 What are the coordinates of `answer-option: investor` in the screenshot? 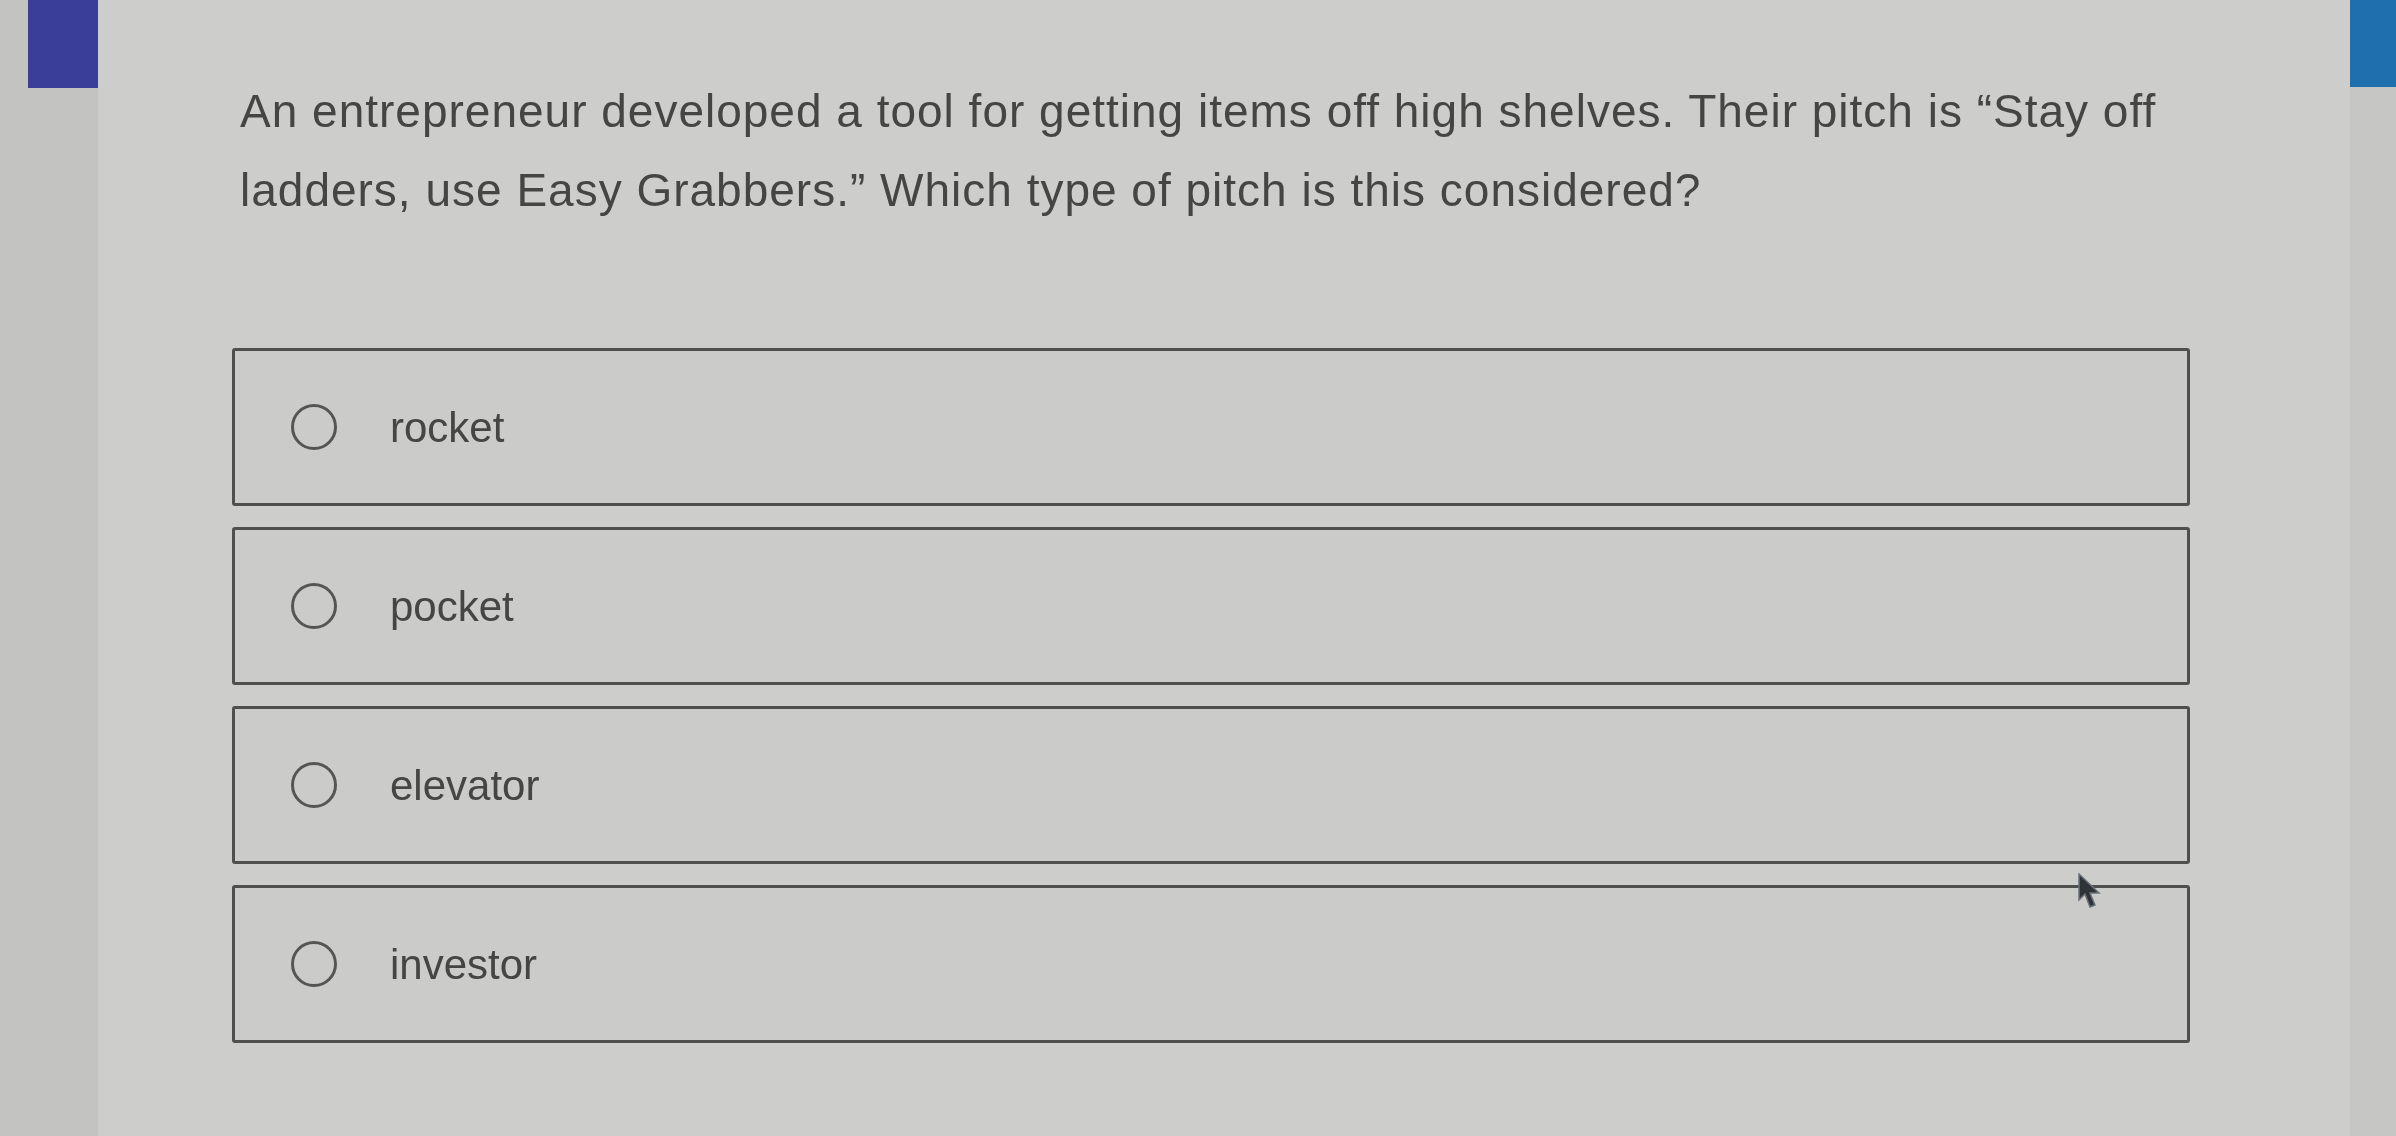 It's located at (1211, 964).